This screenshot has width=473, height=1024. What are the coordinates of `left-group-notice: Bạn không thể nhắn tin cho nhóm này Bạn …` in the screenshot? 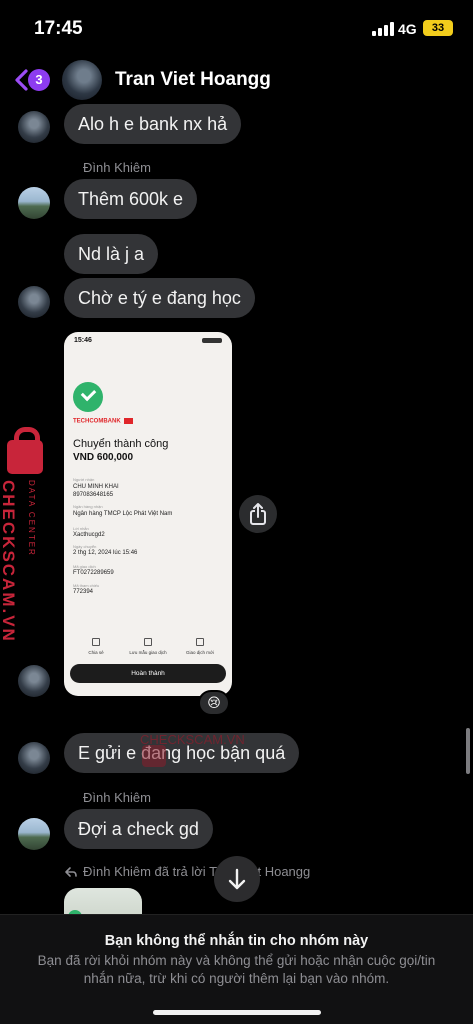 It's located at (236, 969).